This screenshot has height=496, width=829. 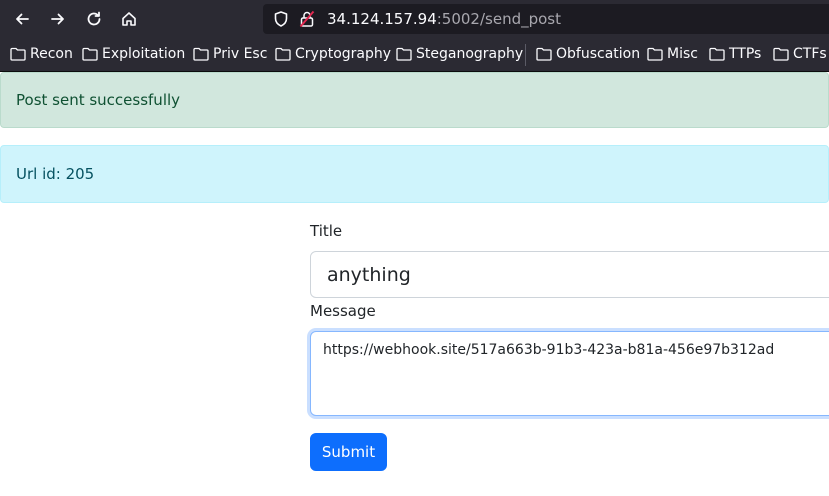 What do you see at coordinates (51, 54) in the screenshot?
I see `bookmark-label: Recon` at bounding box center [51, 54].